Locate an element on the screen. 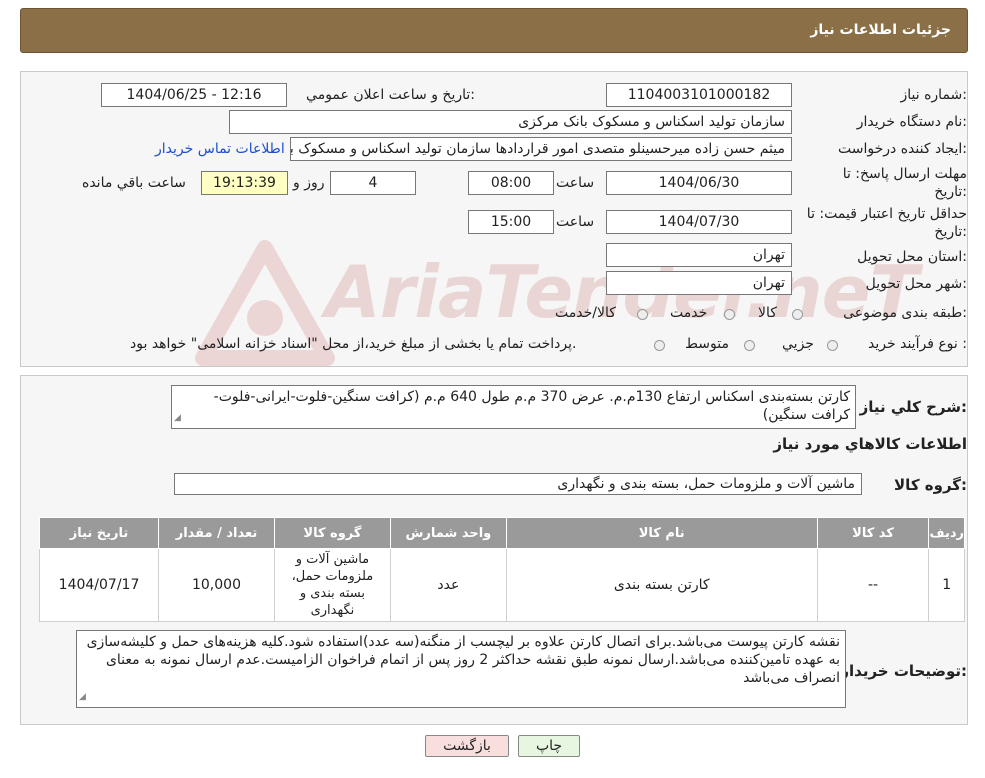 This screenshot has height=778, width=985. goods-info-title: اطلاعات كالاهاي مورد نياز is located at coordinates (870, 444).